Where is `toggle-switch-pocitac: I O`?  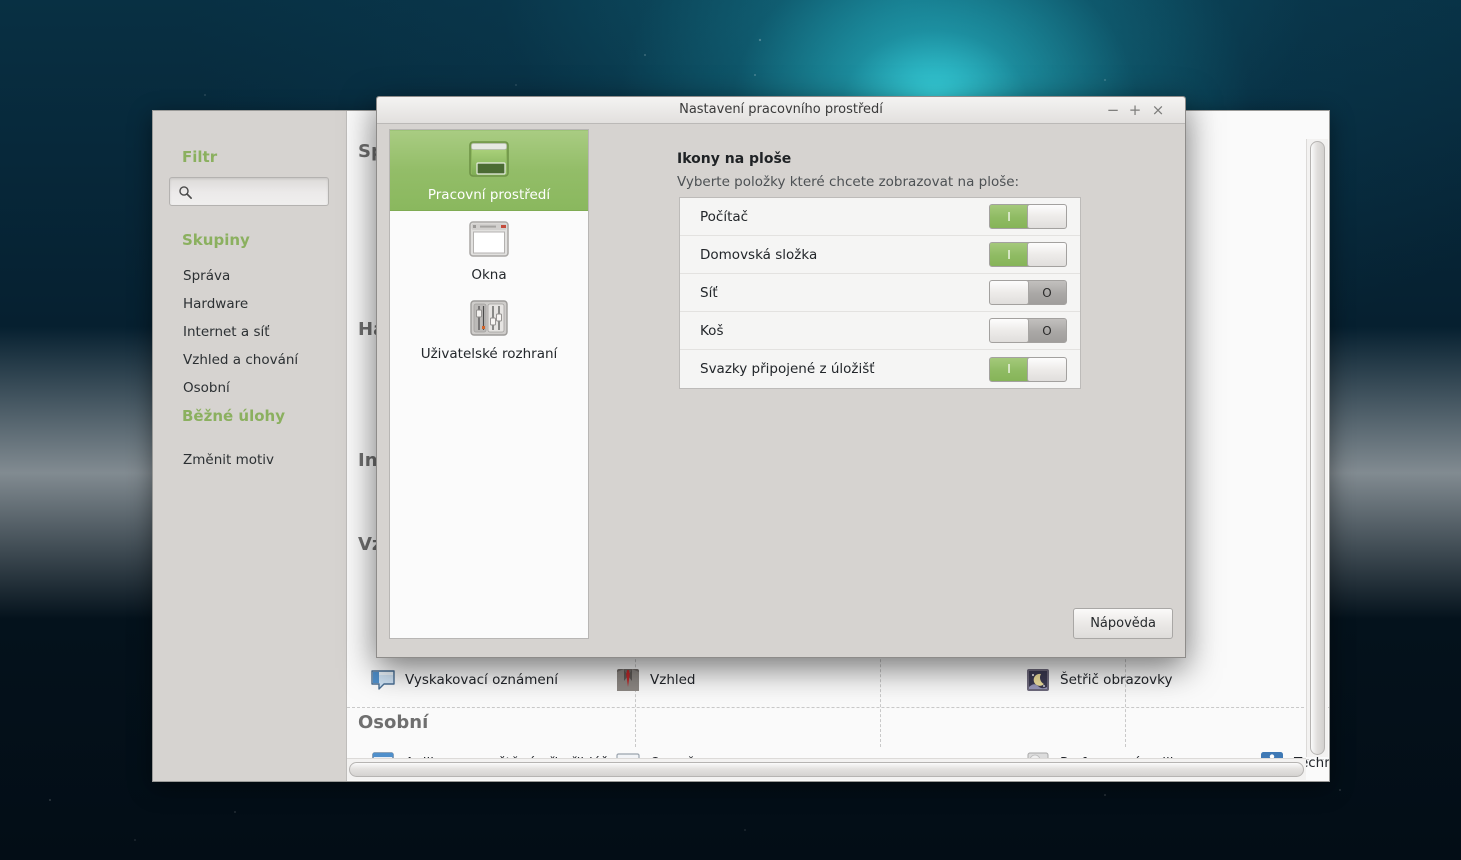 toggle-switch-pocitac: I O is located at coordinates (1028, 216).